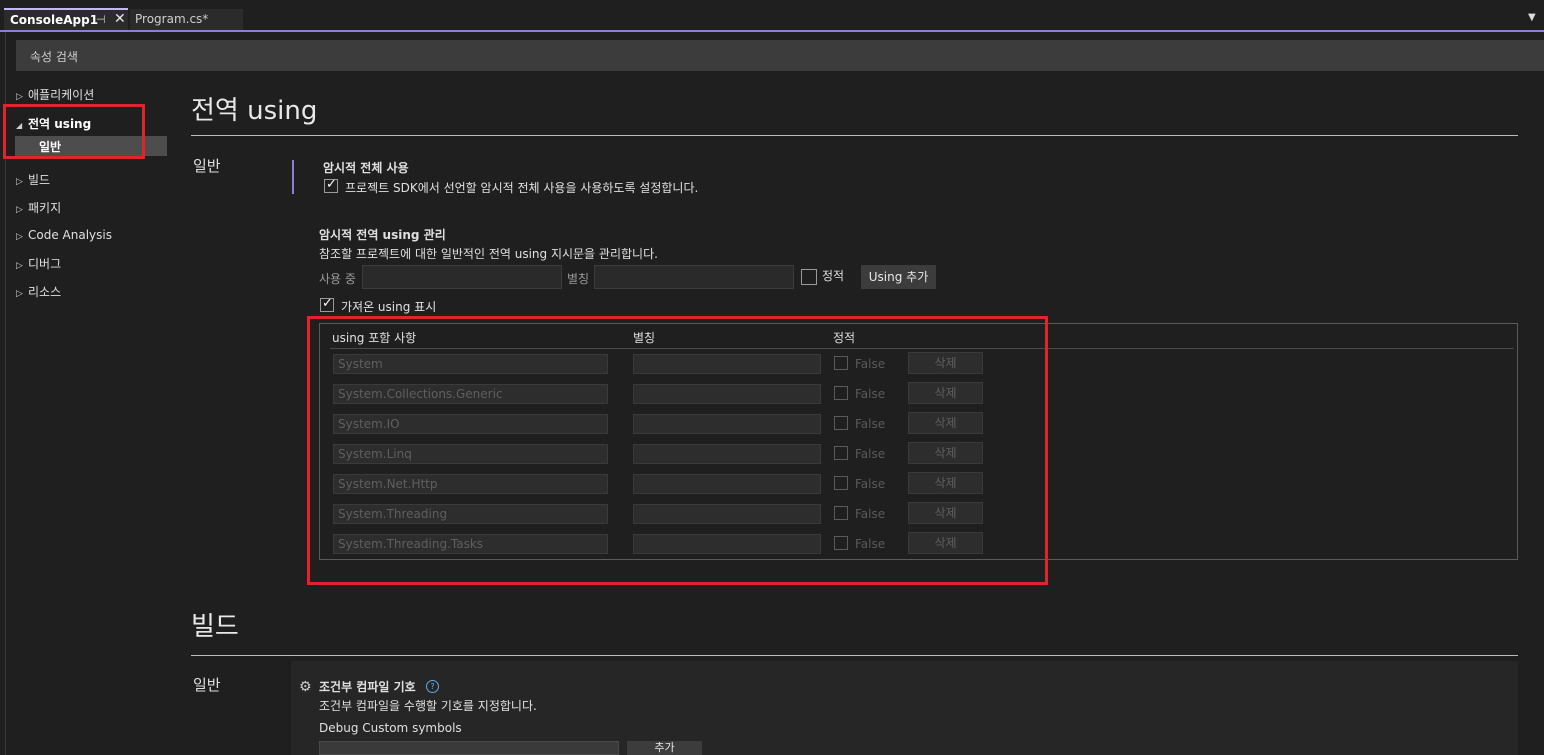  Describe the element at coordinates (854, 655) in the screenshot. I see `build-divider` at that location.